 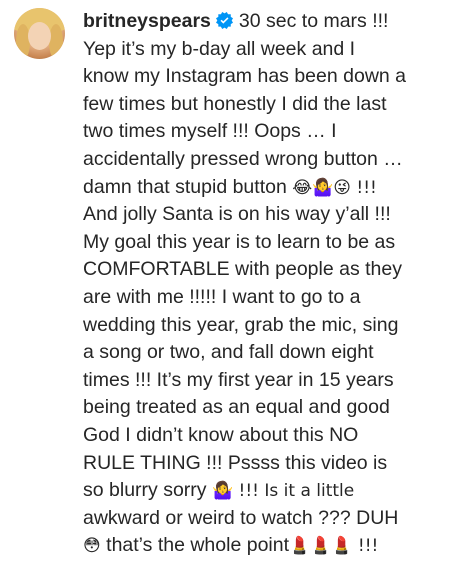 What do you see at coordinates (235, 462) in the screenshot?
I see `caption-line: RULE THING !!! Pssss this video is` at bounding box center [235, 462].